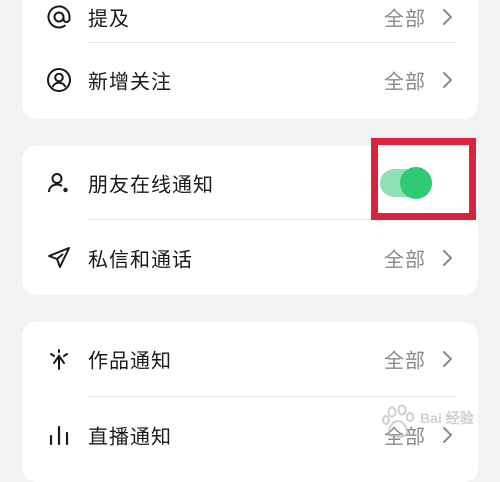 The width and height of the screenshot is (500, 482). What do you see at coordinates (140, 259) in the screenshot?
I see `row-label: 私信和通话` at bounding box center [140, 259].